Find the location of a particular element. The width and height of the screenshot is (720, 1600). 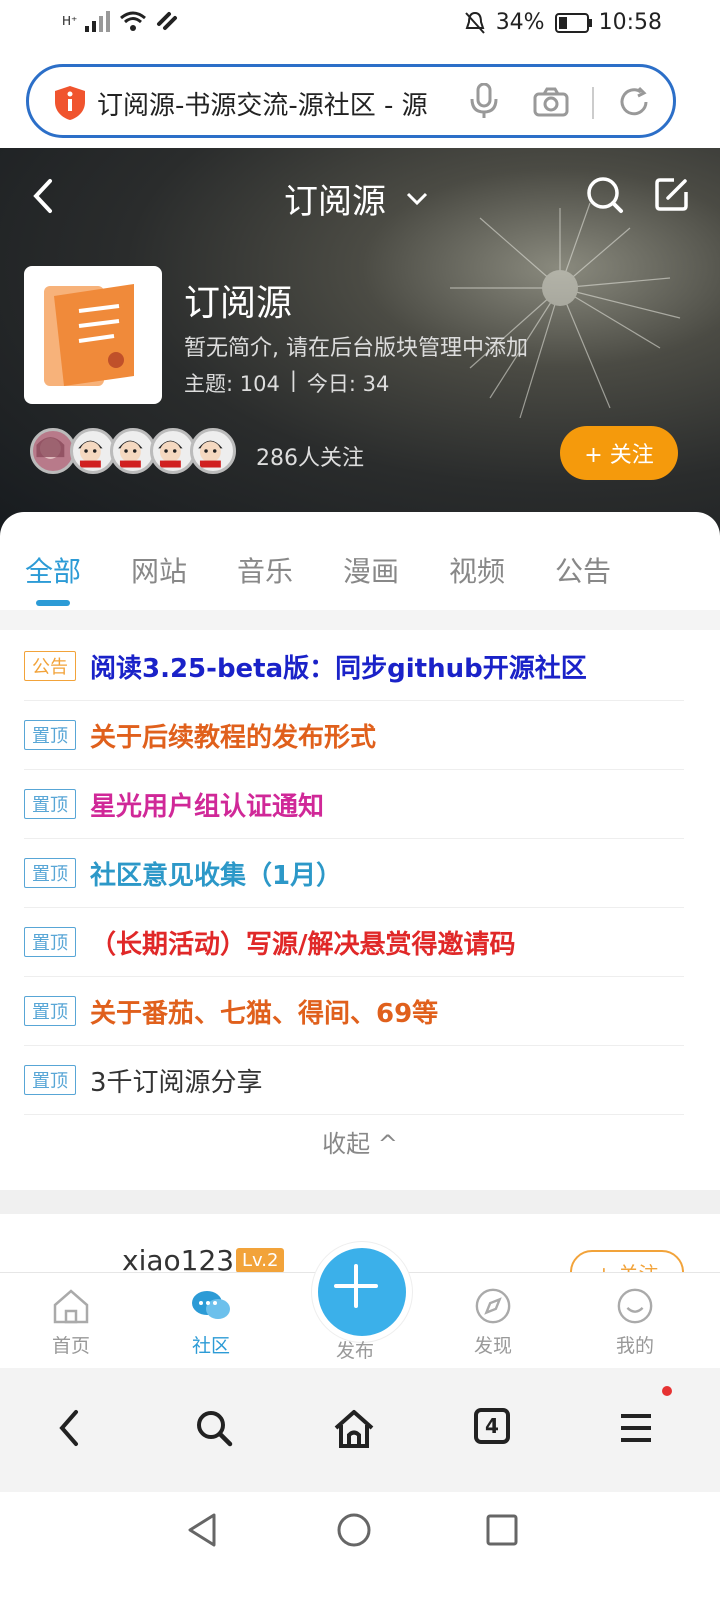

follower-avatars is located at coordinates (133, 451).